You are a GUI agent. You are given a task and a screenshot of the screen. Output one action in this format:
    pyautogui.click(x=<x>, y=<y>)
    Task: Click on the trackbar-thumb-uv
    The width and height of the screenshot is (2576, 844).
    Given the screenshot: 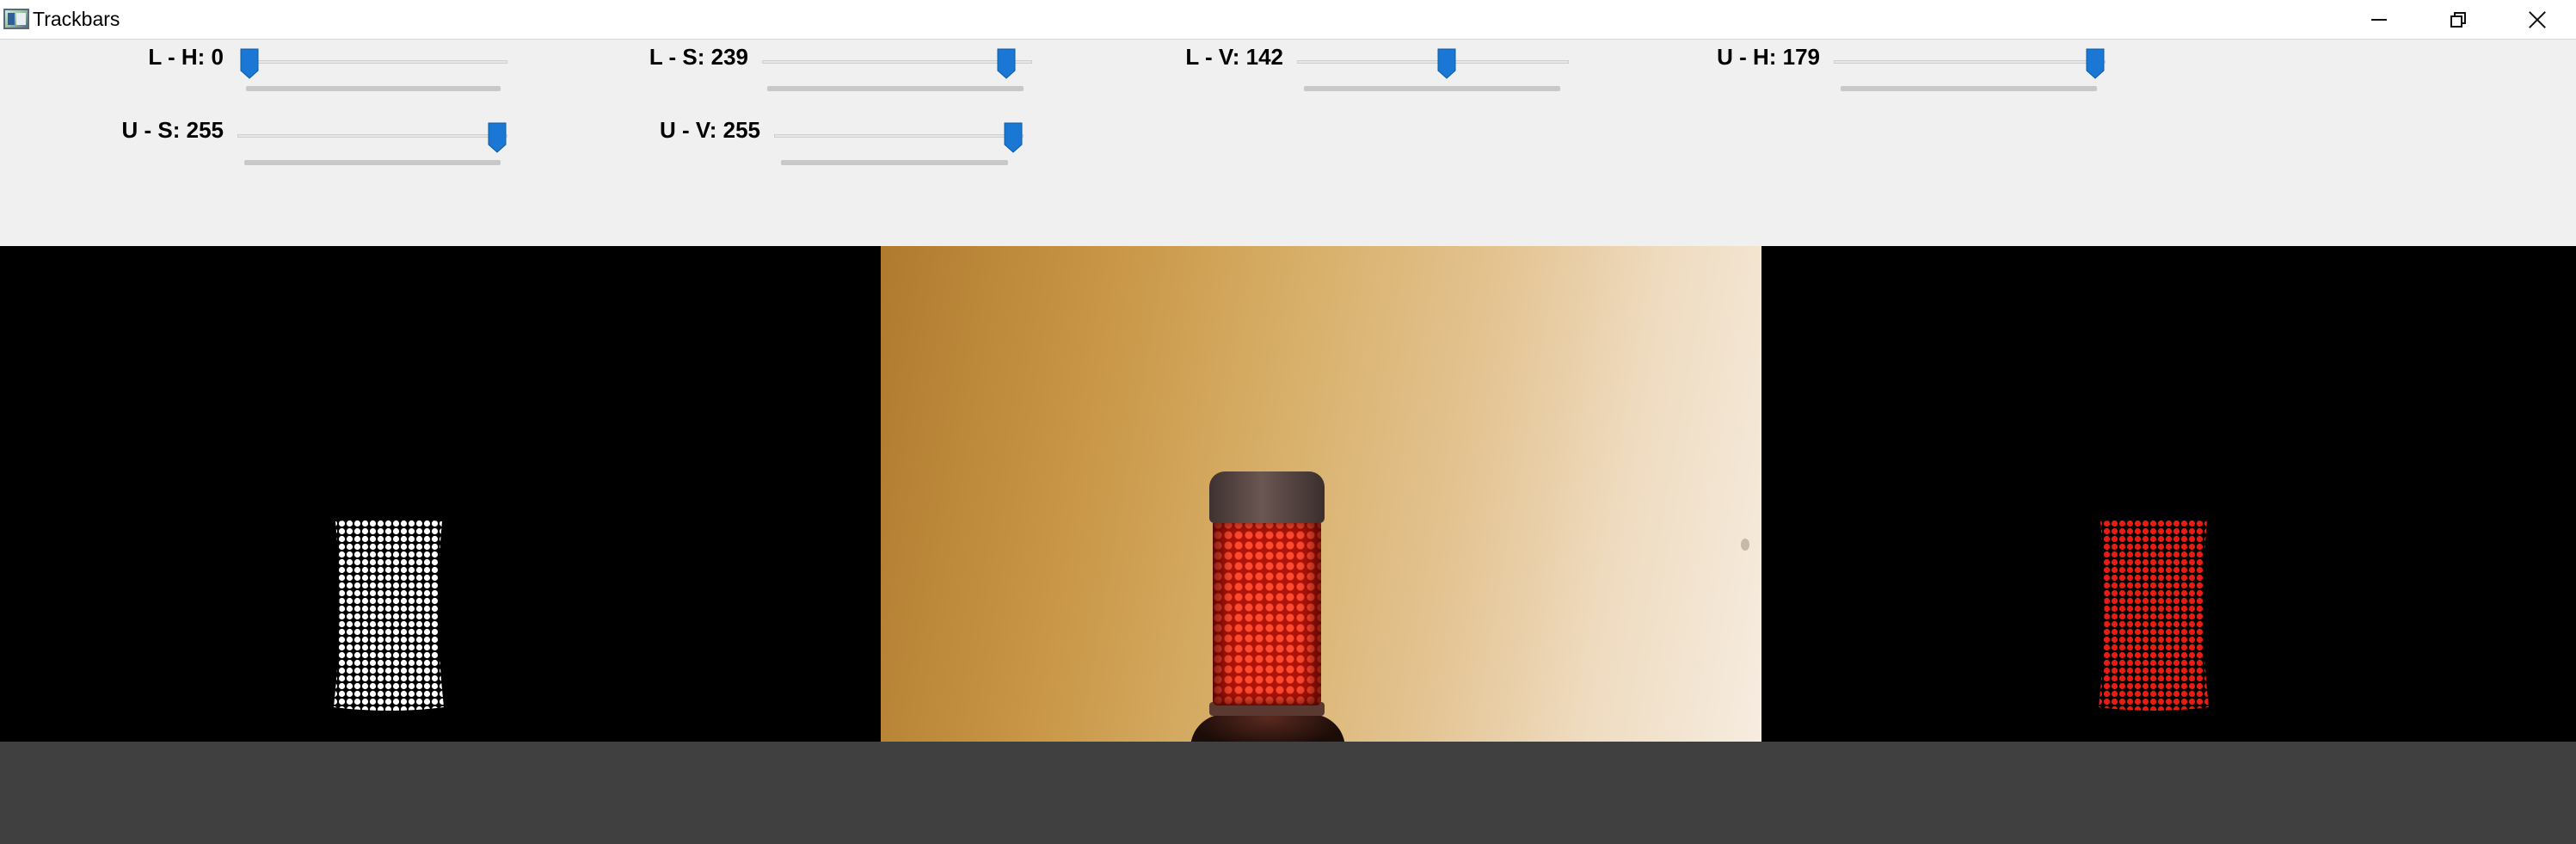 What is the action you would take?
    pyautogui.click(x=1014, y=137)
    